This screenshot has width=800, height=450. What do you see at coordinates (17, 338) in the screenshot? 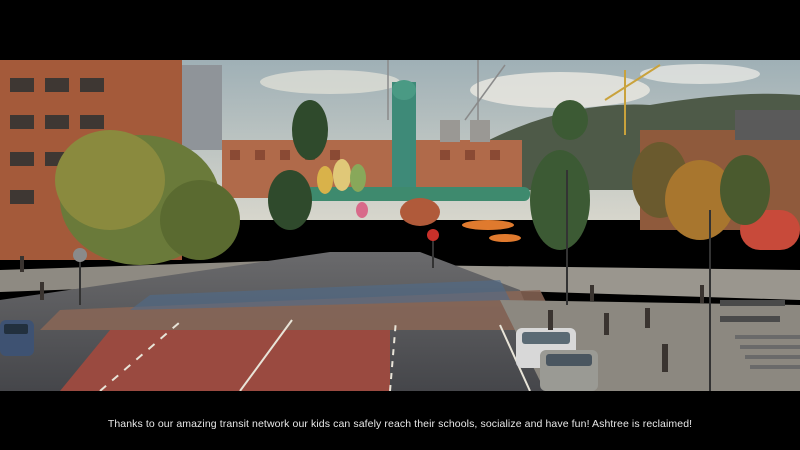
I see `car-blue-left` at bounding box center [17, 338].